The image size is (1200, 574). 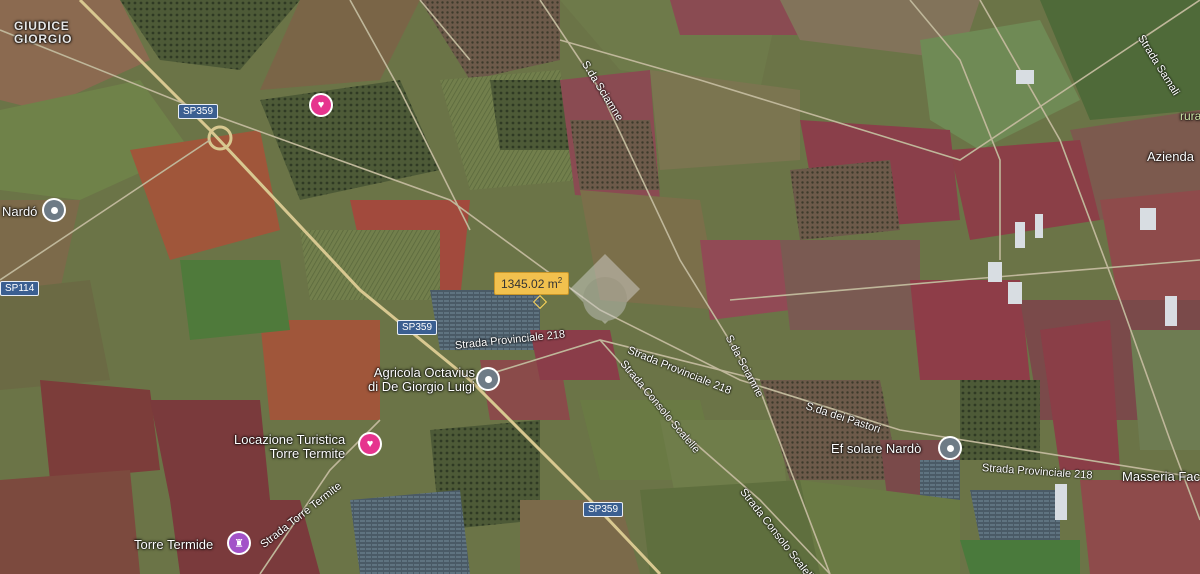 What do you see at coordinates (560, 280) in the screenshot?
I see `area-unit-superscript: 2` at bounding box center [560, 280].